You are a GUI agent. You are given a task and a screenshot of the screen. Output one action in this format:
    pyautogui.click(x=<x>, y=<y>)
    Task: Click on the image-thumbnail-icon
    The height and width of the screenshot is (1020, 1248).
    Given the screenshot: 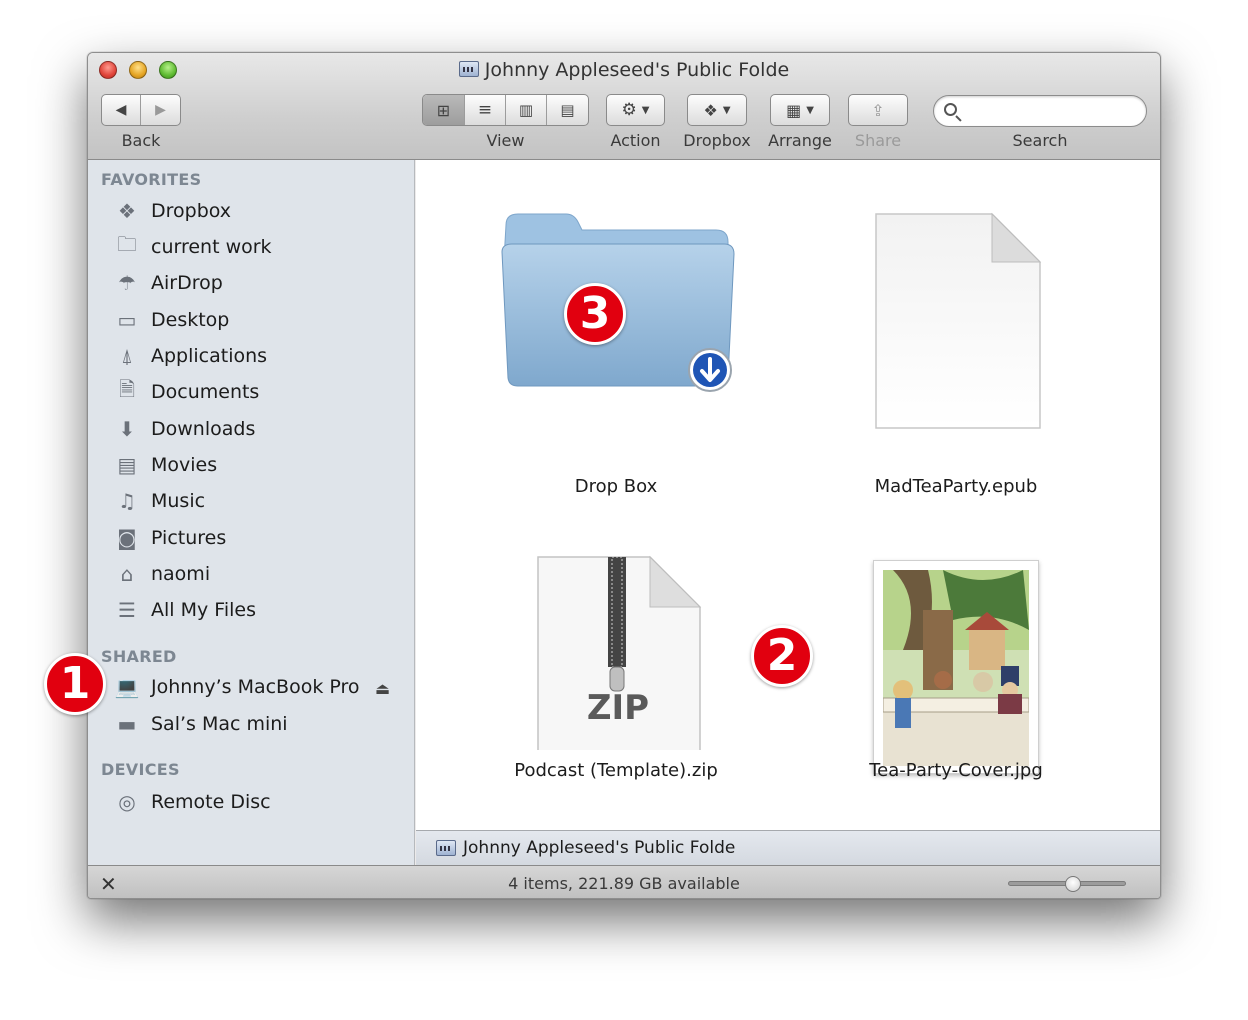 What is the action you would take?
    pyautogui.click(x=956, y=667)
    